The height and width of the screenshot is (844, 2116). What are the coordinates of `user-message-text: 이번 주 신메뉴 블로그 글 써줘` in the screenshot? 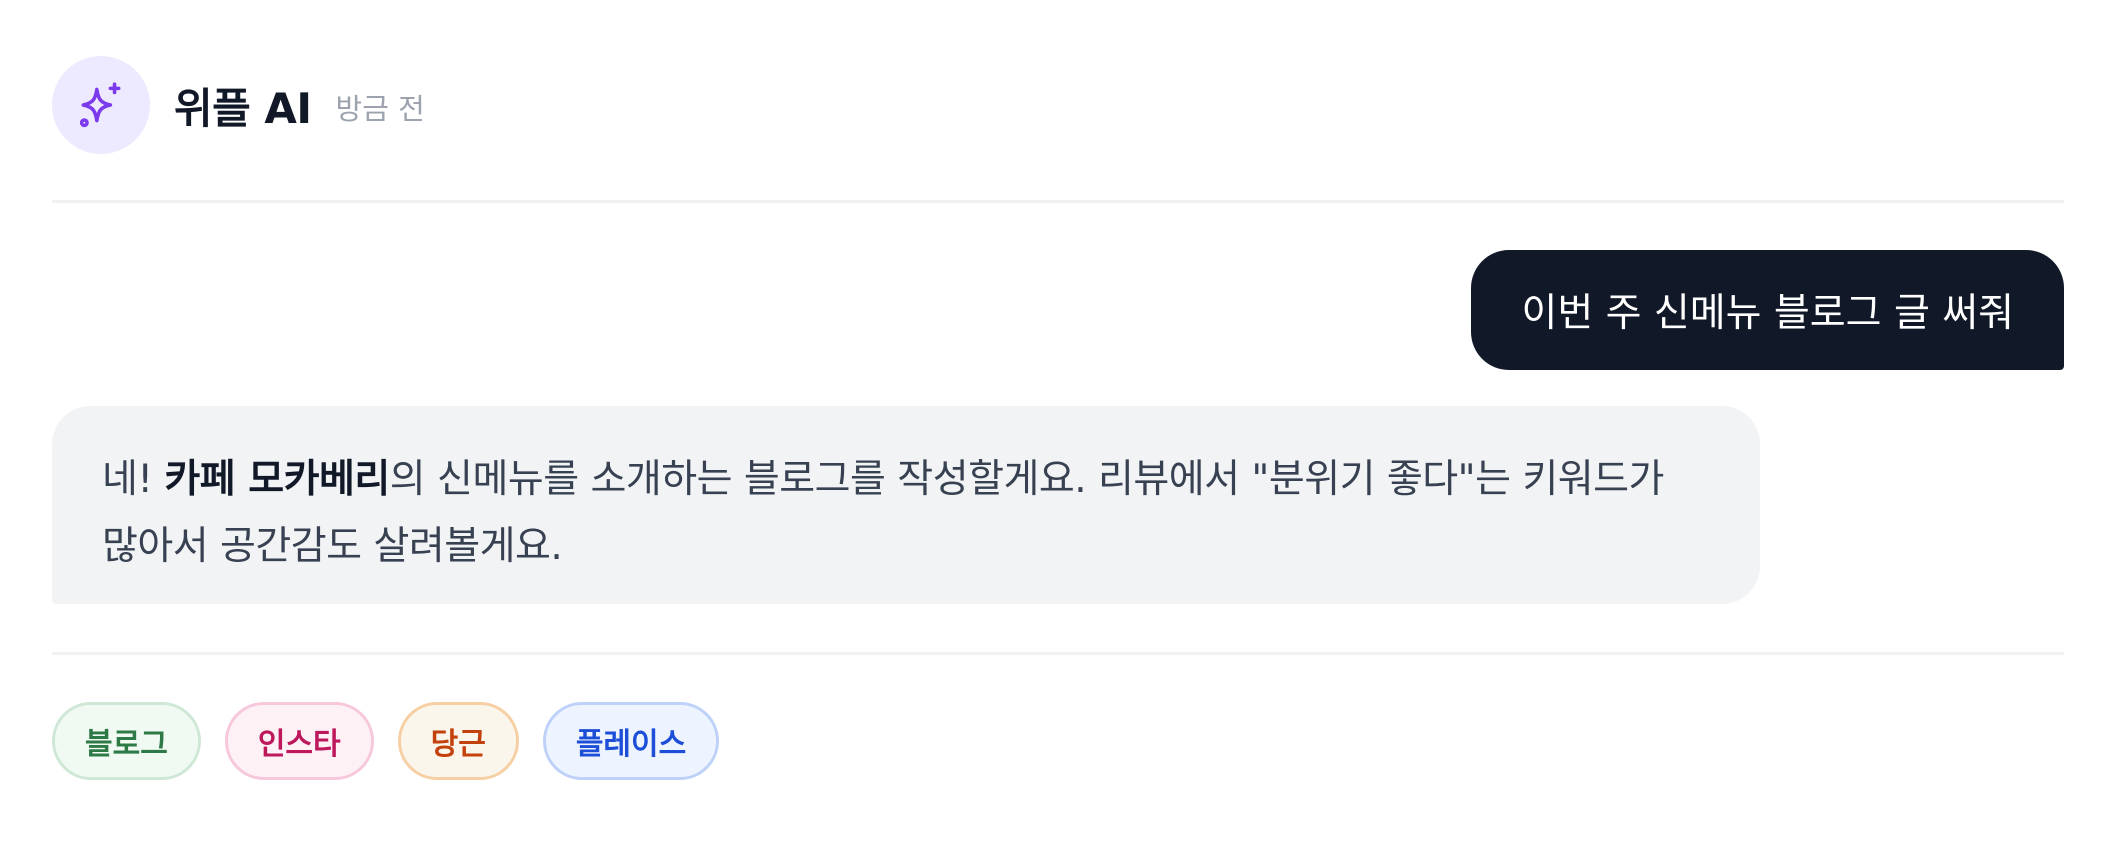 It's located at (1767, 313).